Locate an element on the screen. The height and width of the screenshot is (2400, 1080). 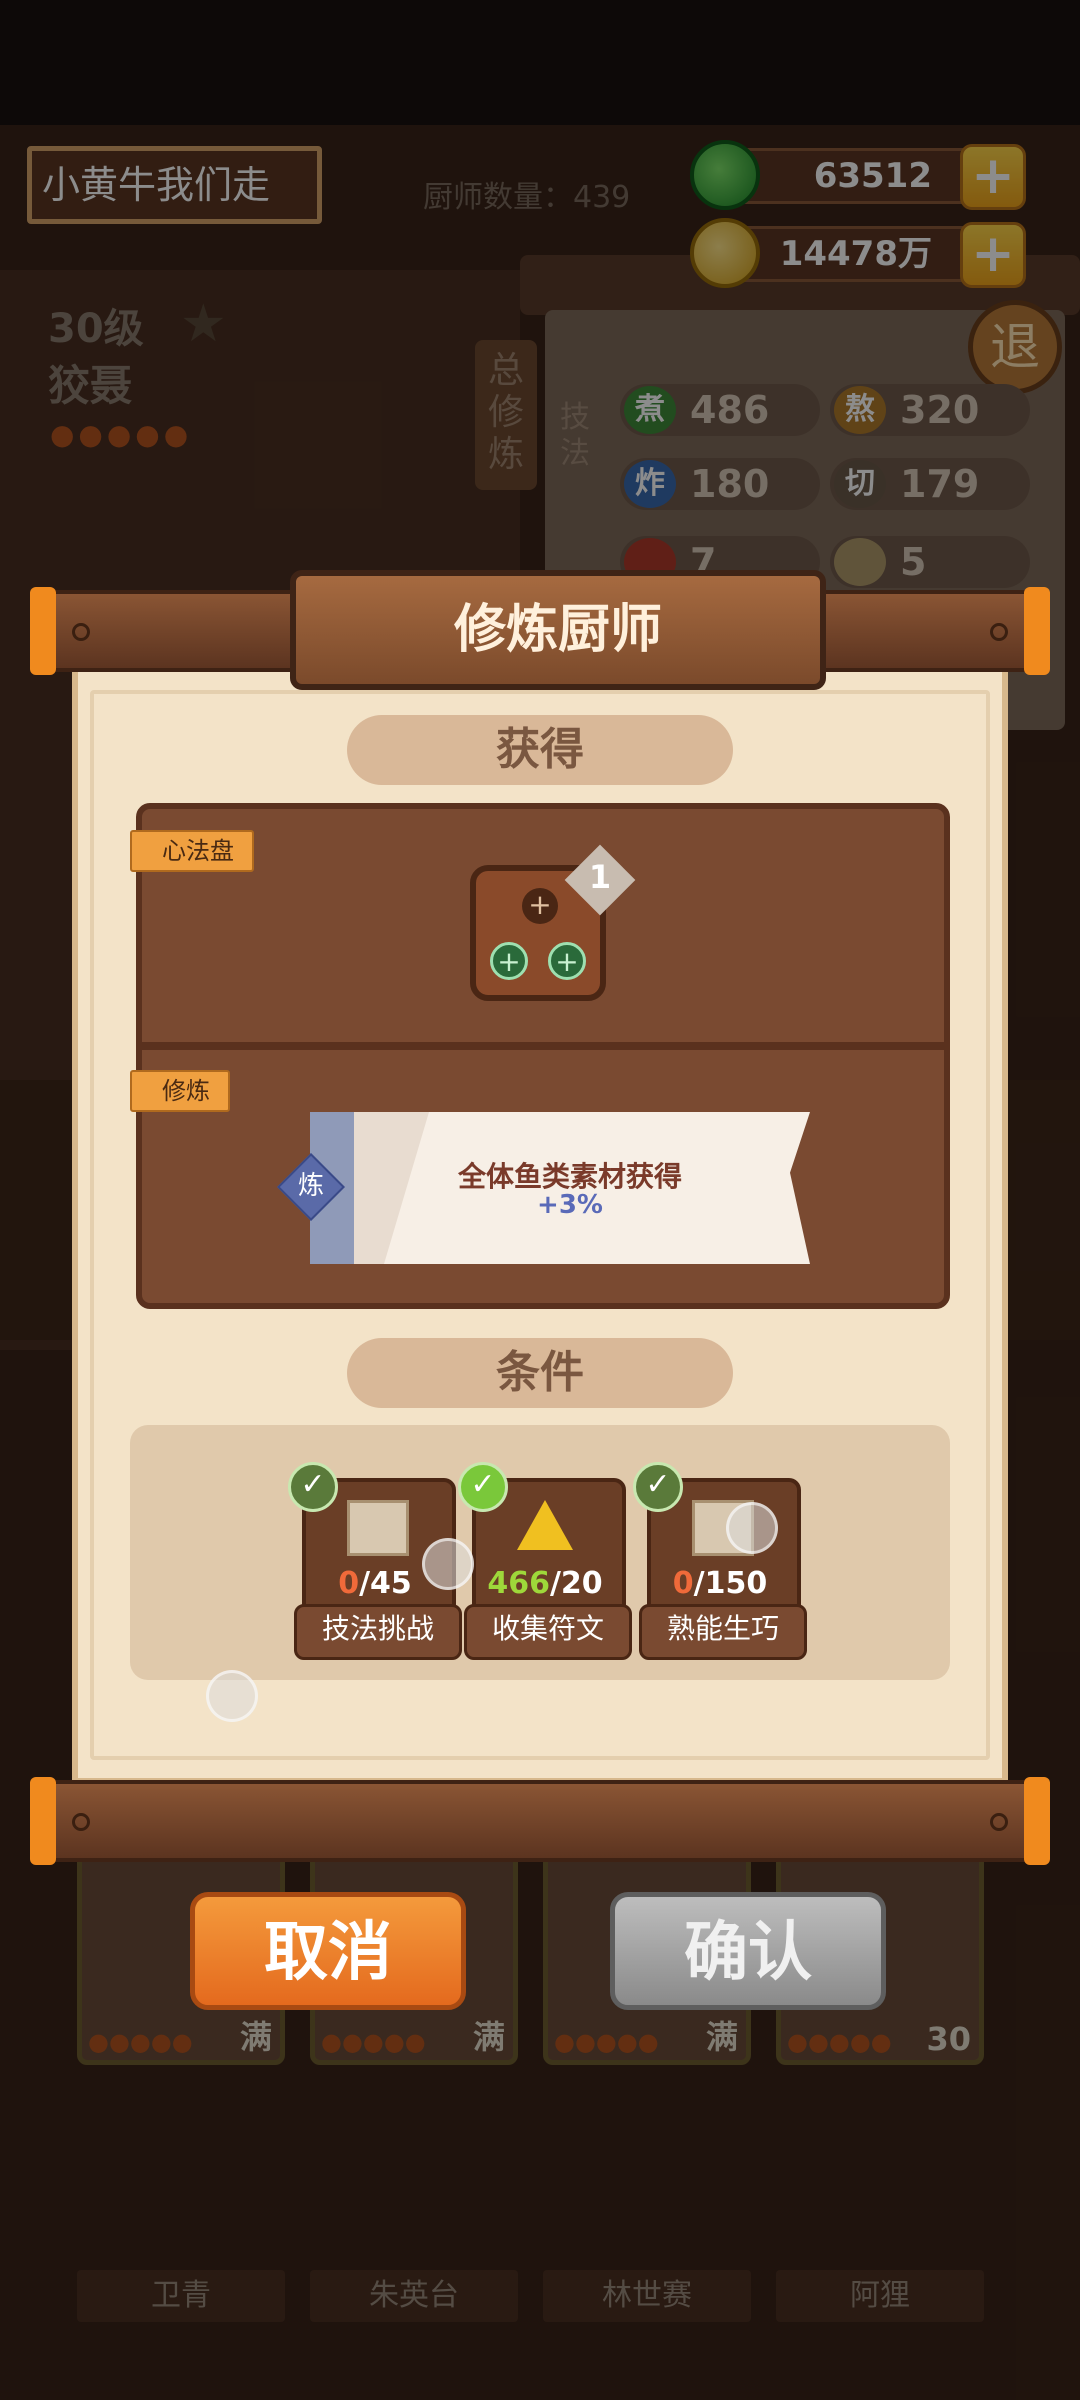
status-bar is located at coordinates (540, 62).